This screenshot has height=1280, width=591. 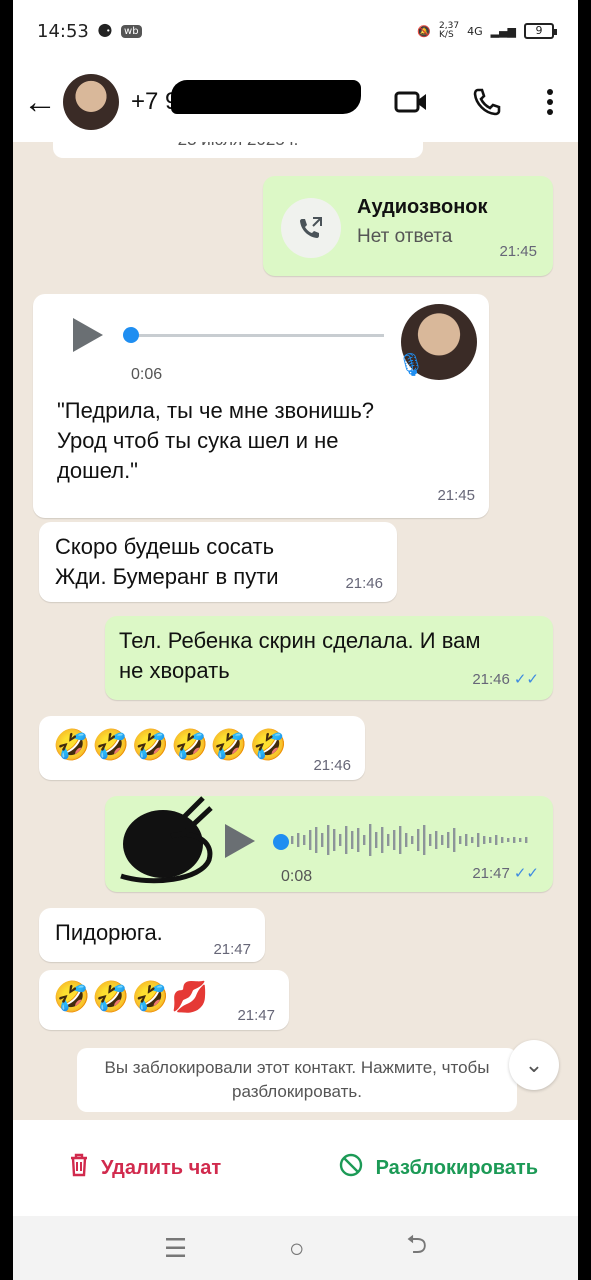 What do you see at coordinates (161, 1167) in the screenshot?
I see `delete-chat-label: Удалить чат` at bounding box center [161, 1167].